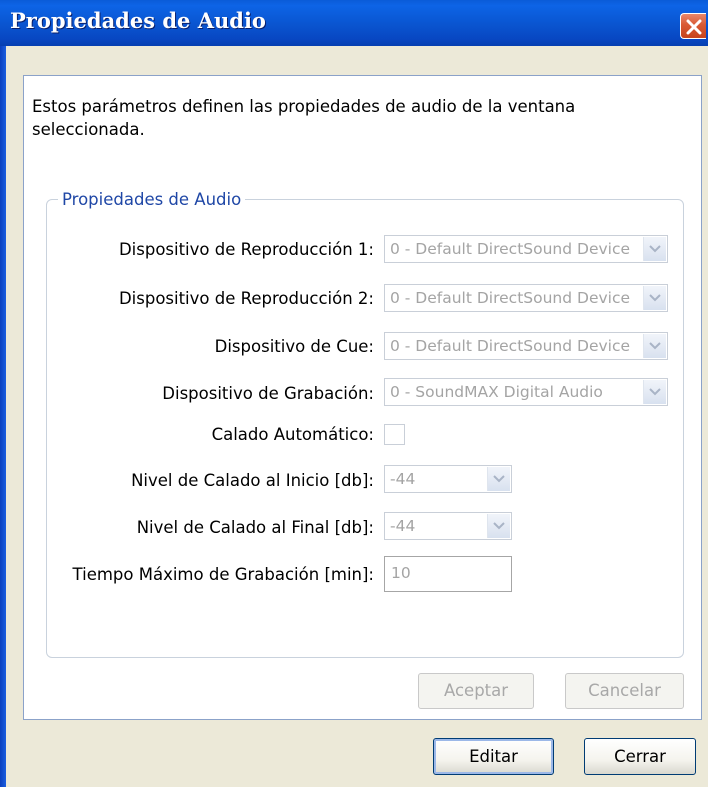 The width and height of the screenshot is (708, 787). Describe the element at coordinates (640, 756) in the screenshot. I see `close-button: Cerrar` at that location.